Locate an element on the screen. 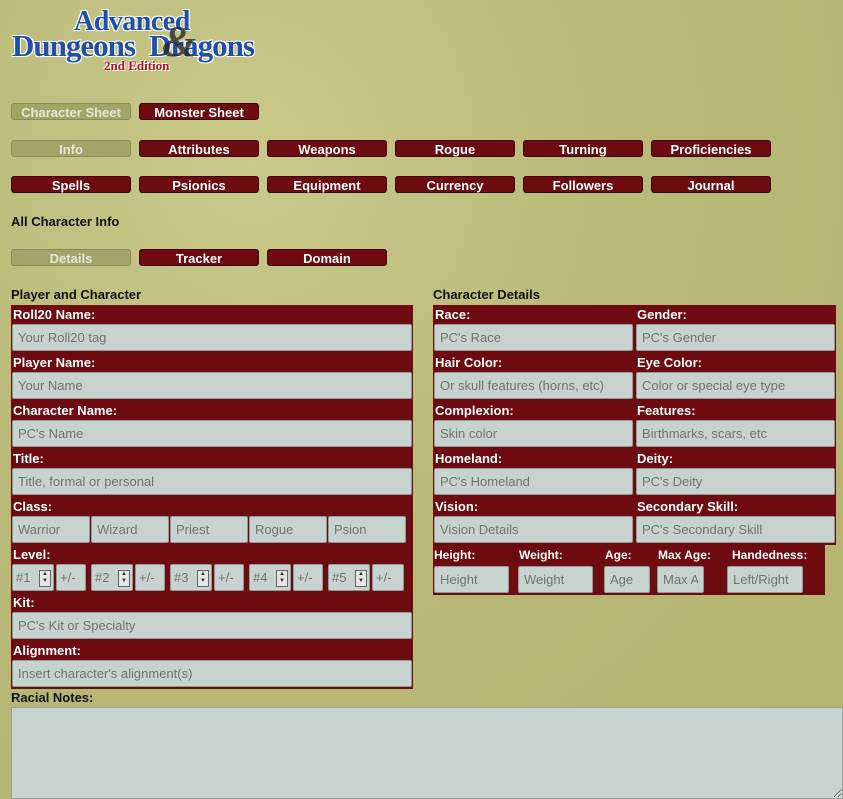  max-age-label: Max Age: is located at coordinates (684, 555).